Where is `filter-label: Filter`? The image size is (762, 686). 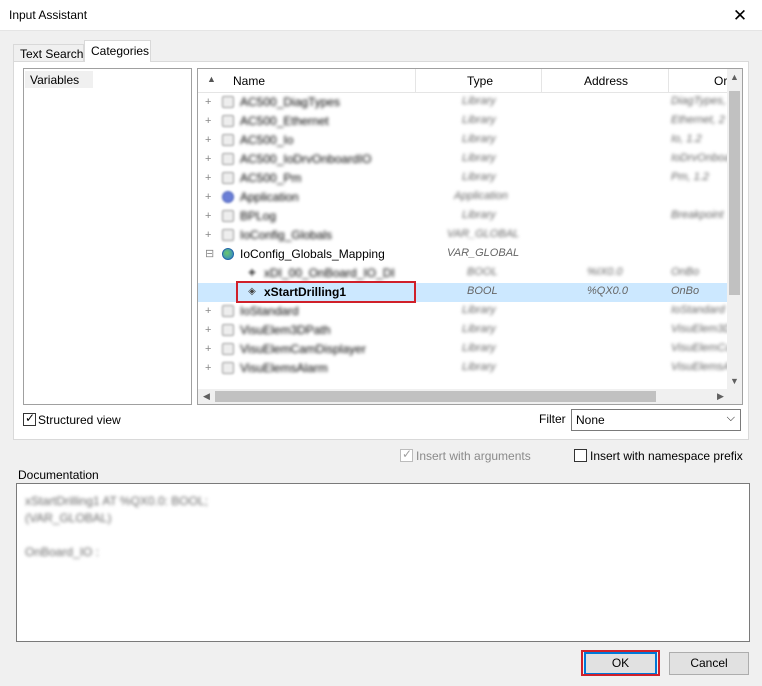
filter-label: Filter is located at coordinates (552, 419).